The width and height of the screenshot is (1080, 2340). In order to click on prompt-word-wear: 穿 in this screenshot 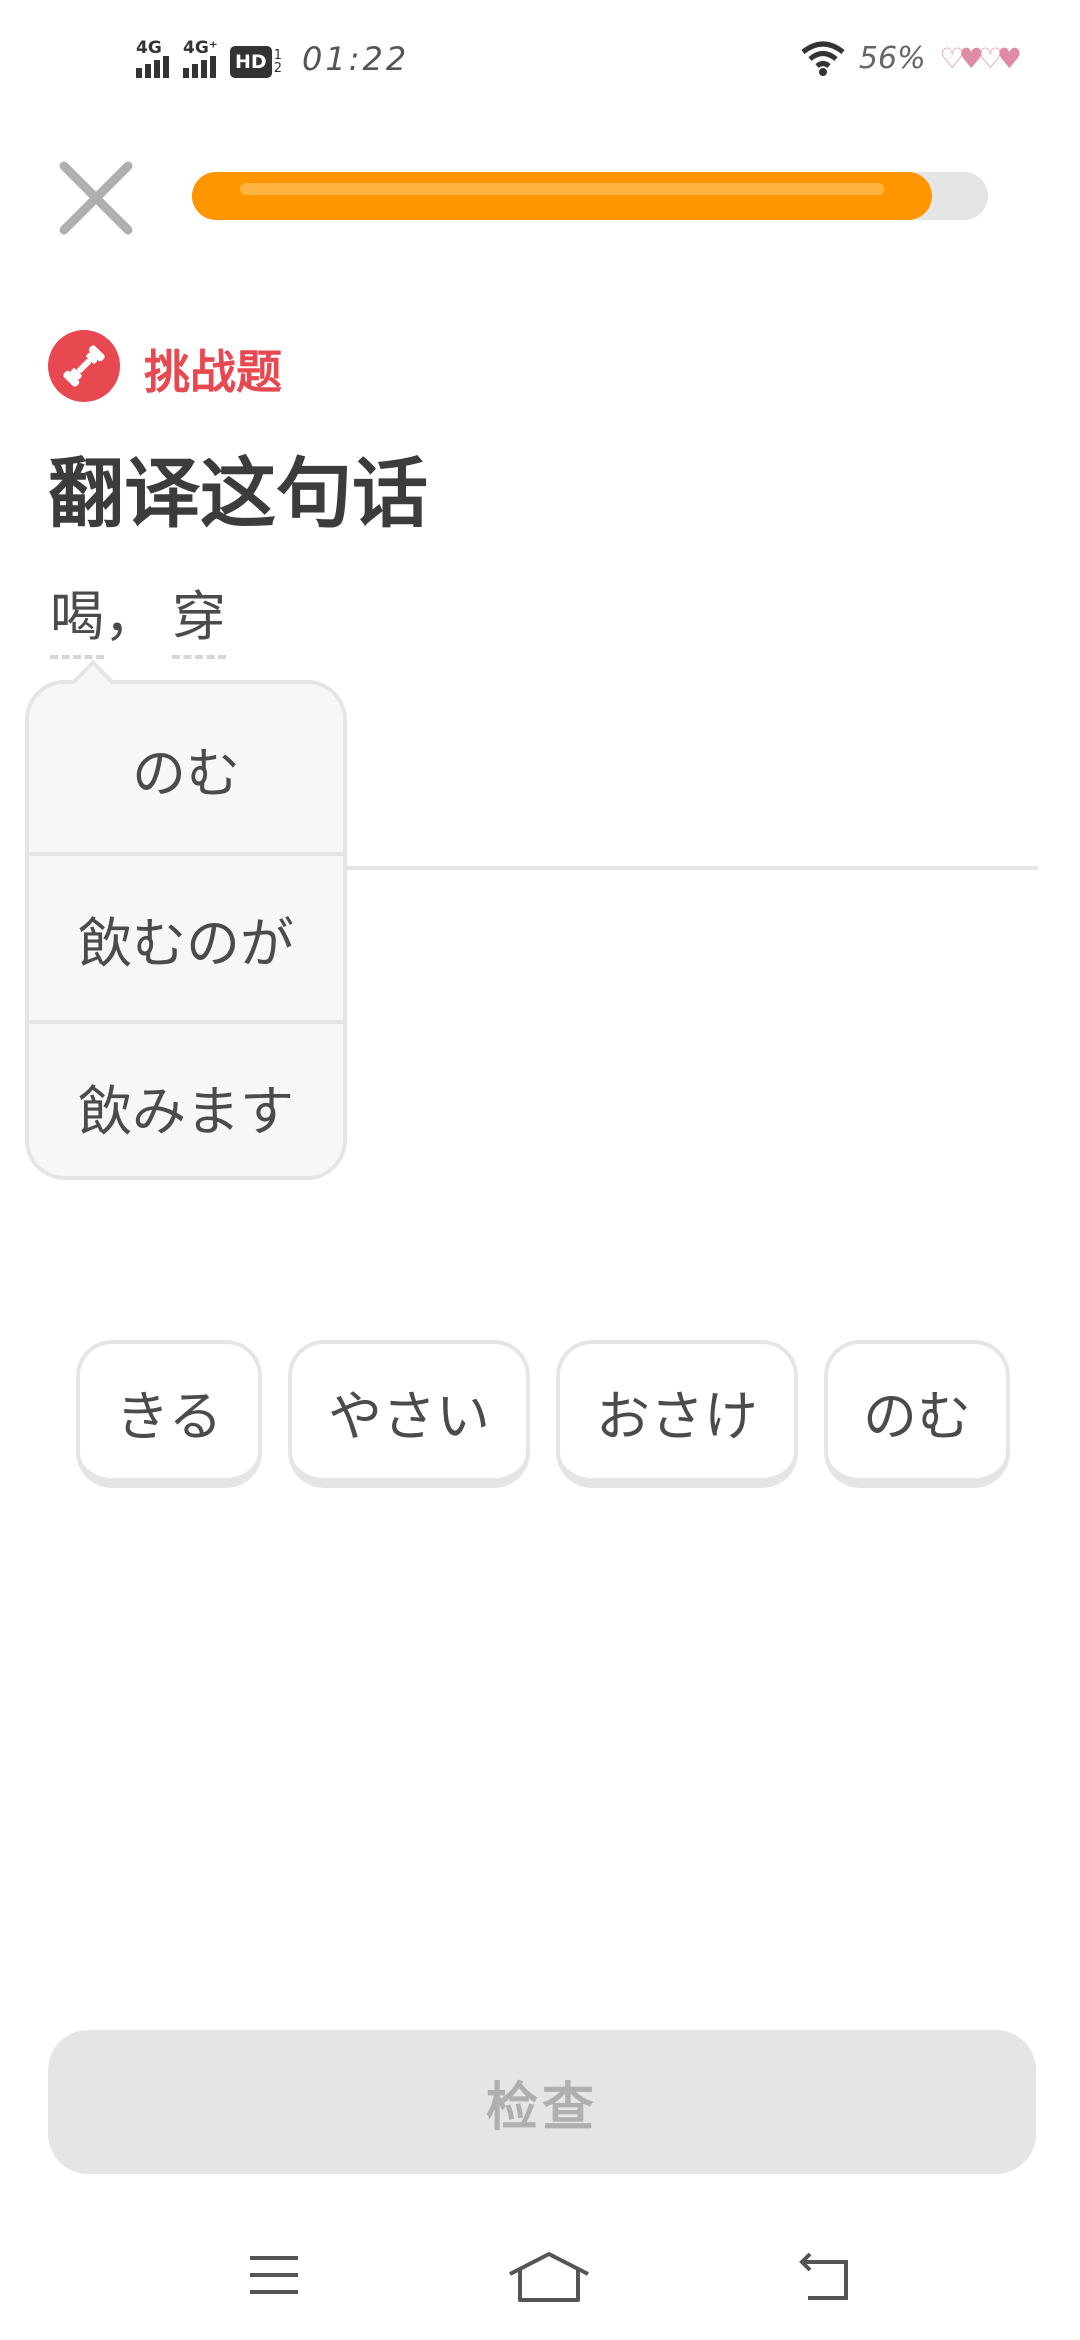, I will do `click(199, 615)`.